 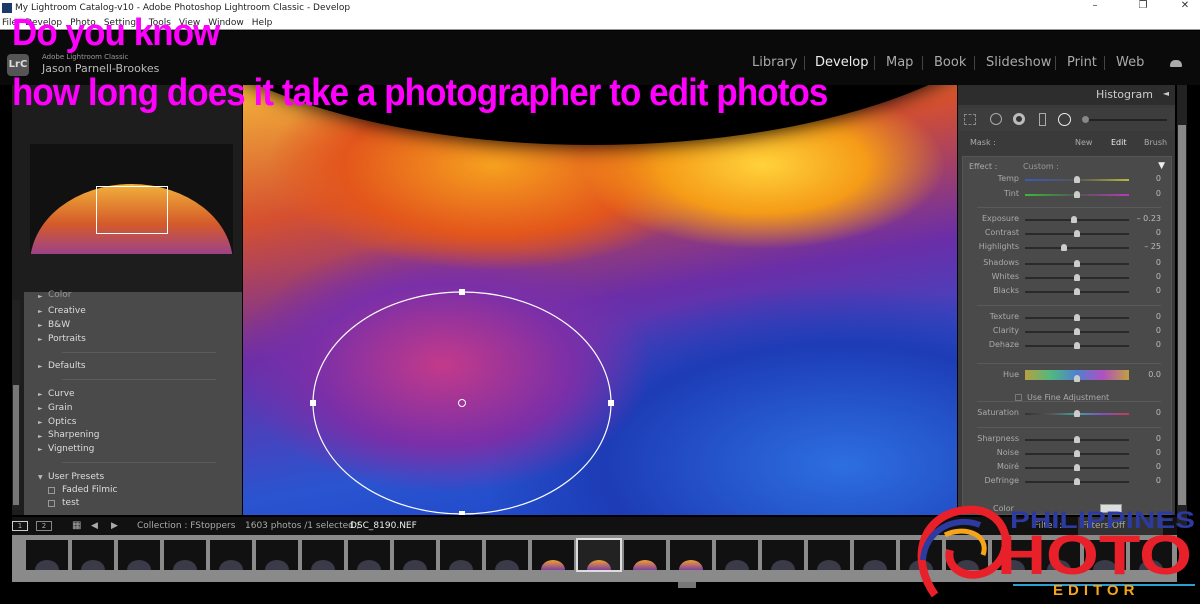 I want to click on module-slideshow: Slideshow, so click(x=1018, y=62).